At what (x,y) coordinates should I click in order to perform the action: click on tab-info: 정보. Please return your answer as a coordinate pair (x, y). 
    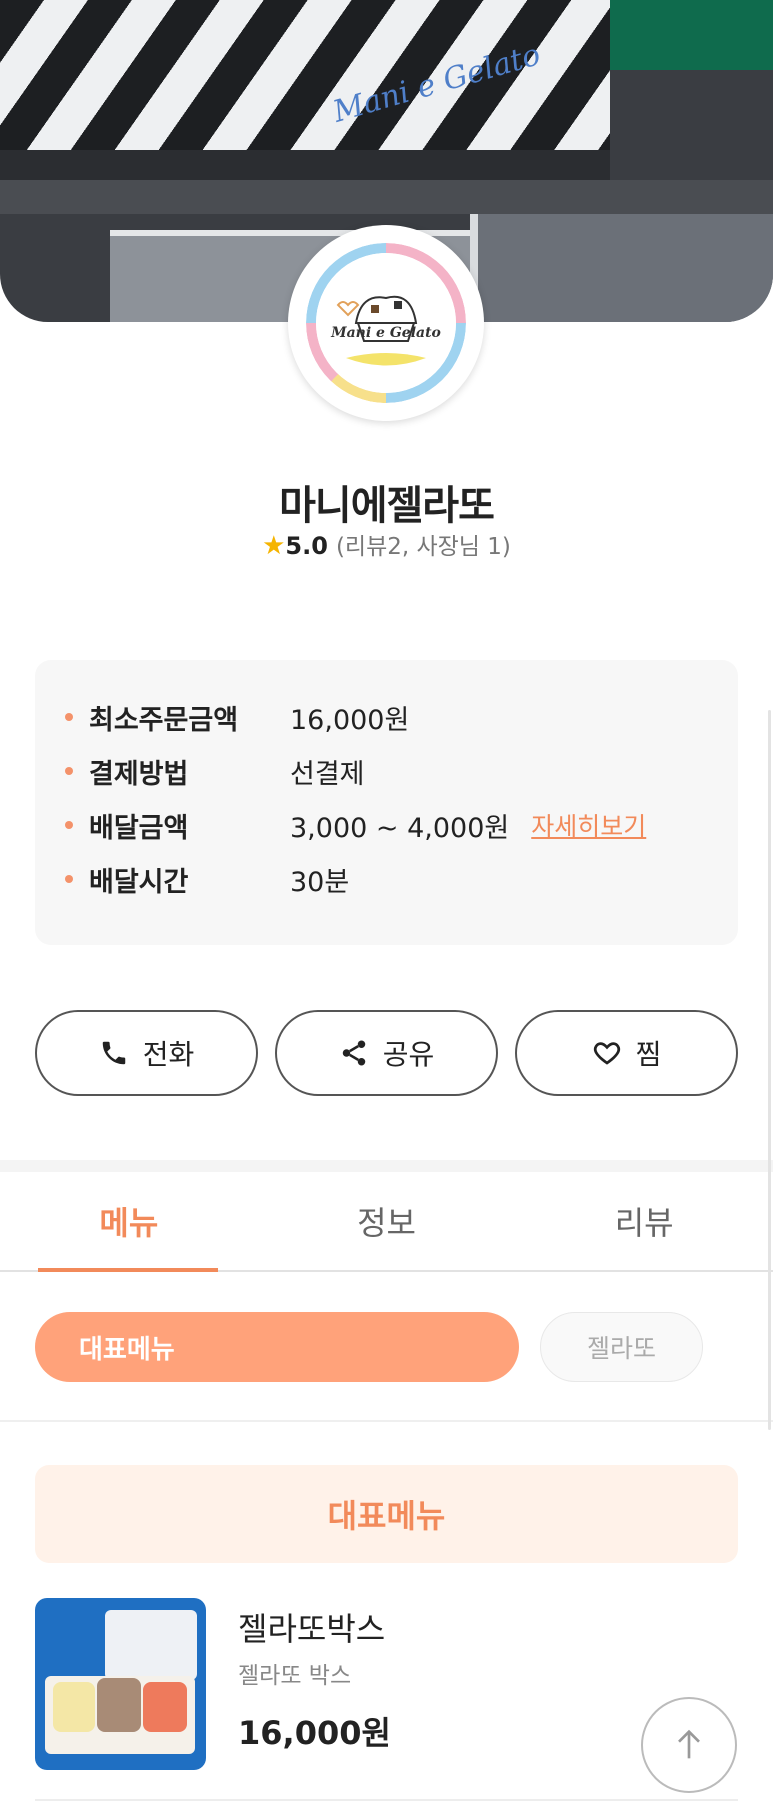
    Looking at the image, I should click on (387, 1221).